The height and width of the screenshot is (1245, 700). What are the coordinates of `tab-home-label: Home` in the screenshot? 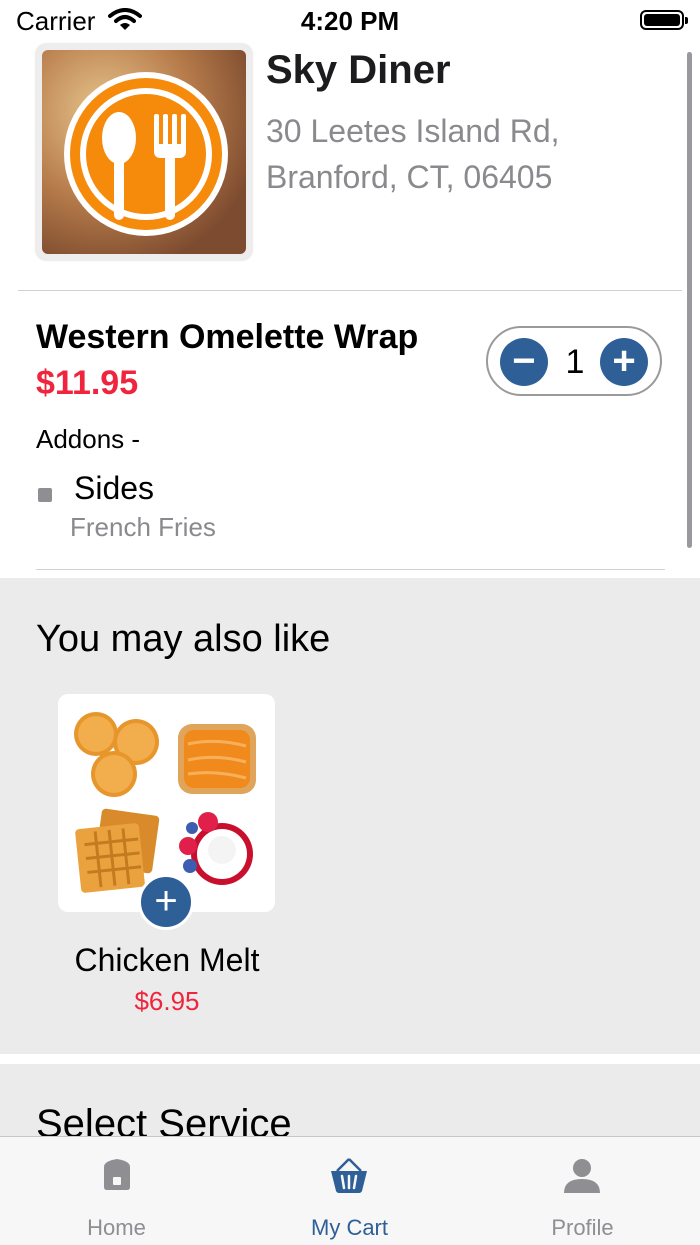 It's located at (116, 1227).